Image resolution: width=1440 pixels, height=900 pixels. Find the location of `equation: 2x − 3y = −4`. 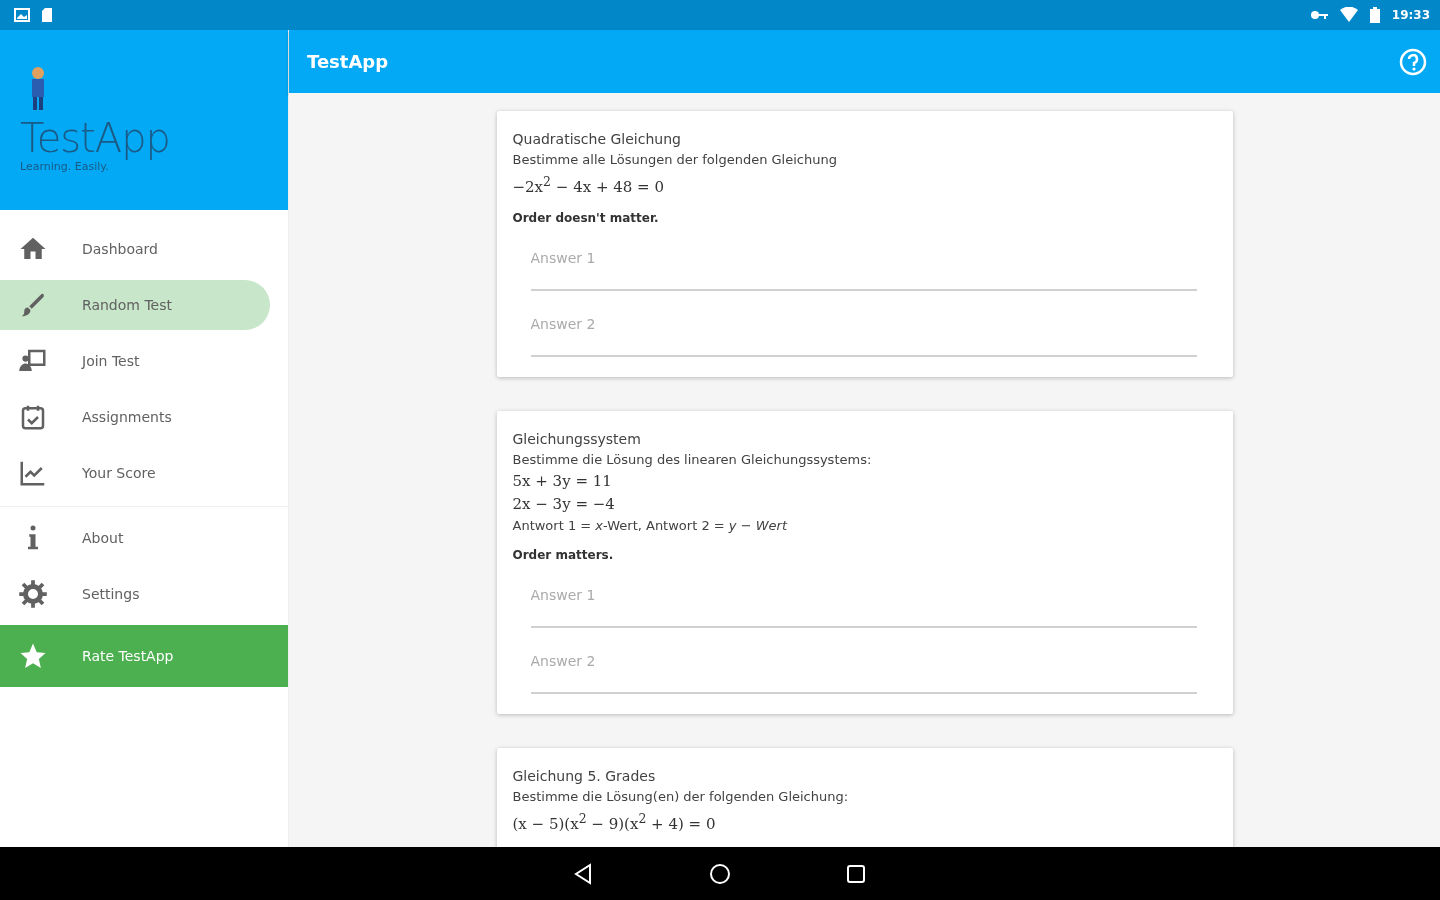

equation: 2x − 3y = −4 is located at coordinates (564, 504).